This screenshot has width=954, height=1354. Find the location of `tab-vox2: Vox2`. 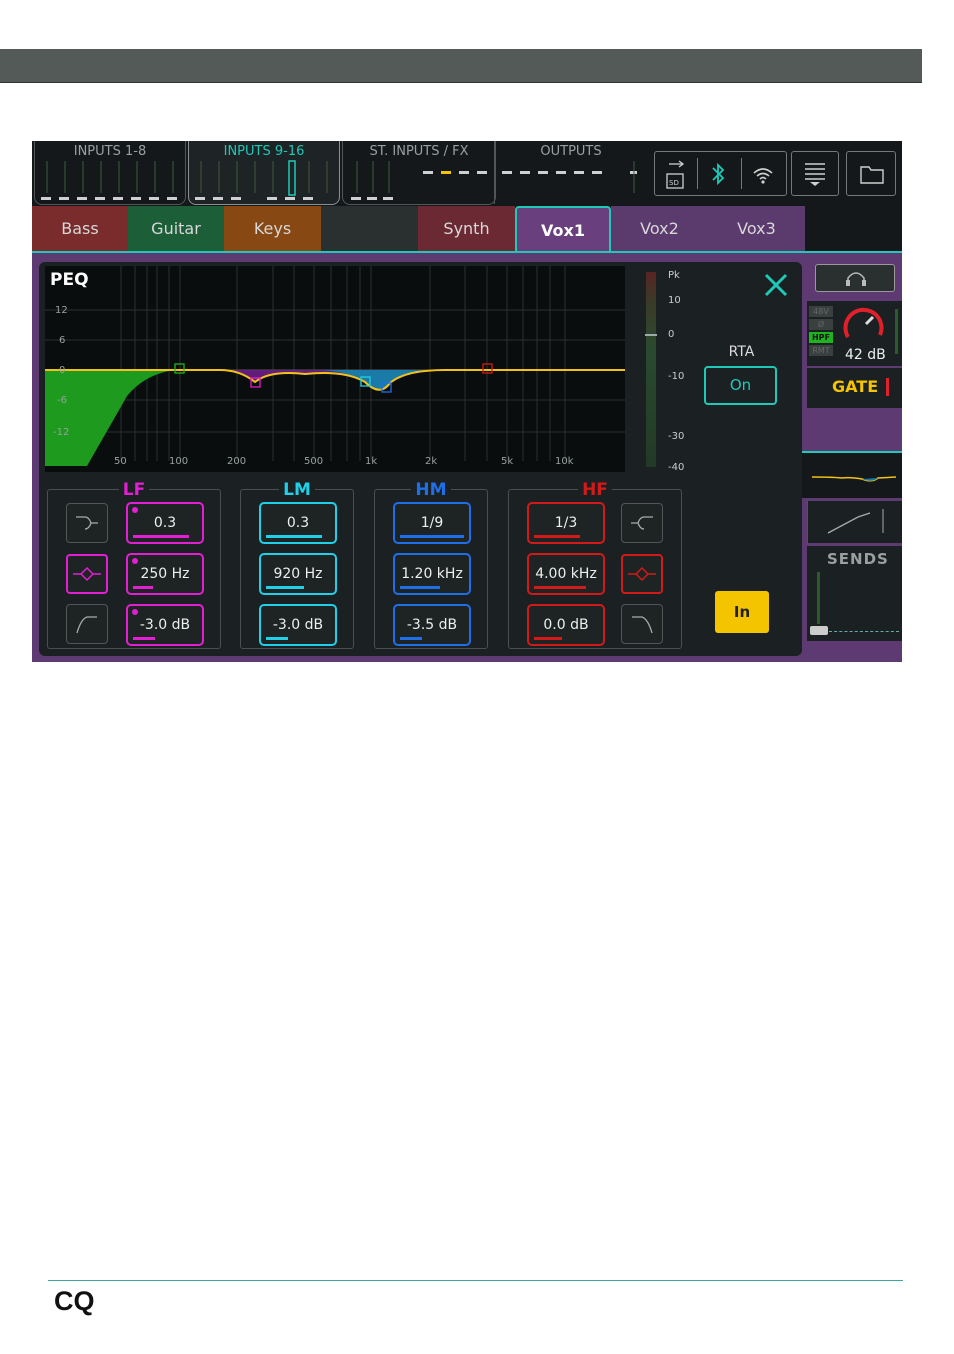

tab-vox2: Vox2 is located at coordinates (659, 228).